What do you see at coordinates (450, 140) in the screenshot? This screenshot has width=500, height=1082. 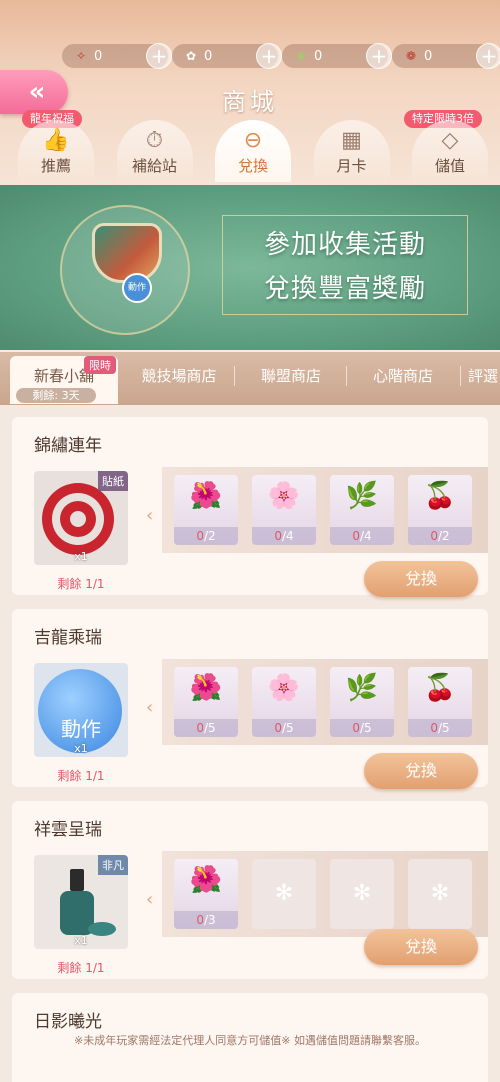 I see `diamond-icon: ◇` at bounding box center [450, 140].